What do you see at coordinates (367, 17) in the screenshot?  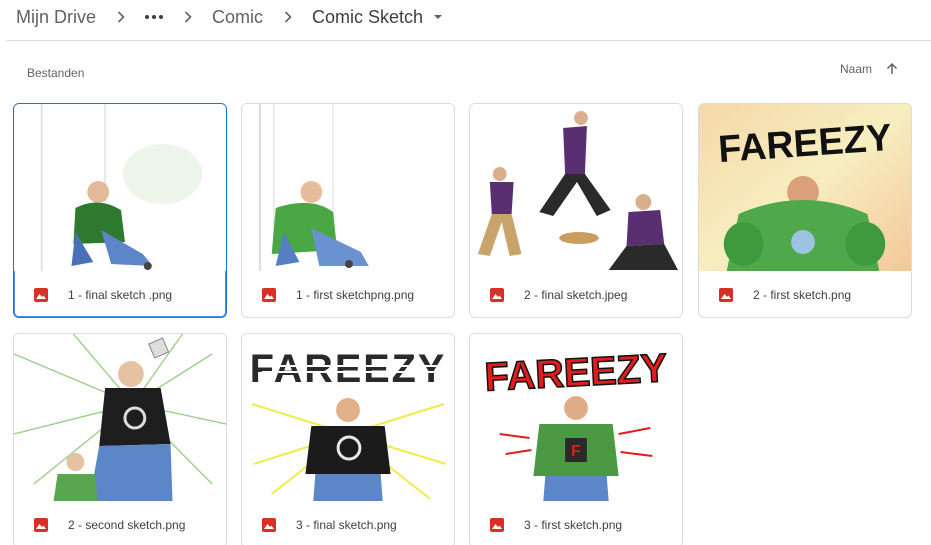 I see `breadcrumb-current: Comic Sketch` at bounding box center [367, 17].